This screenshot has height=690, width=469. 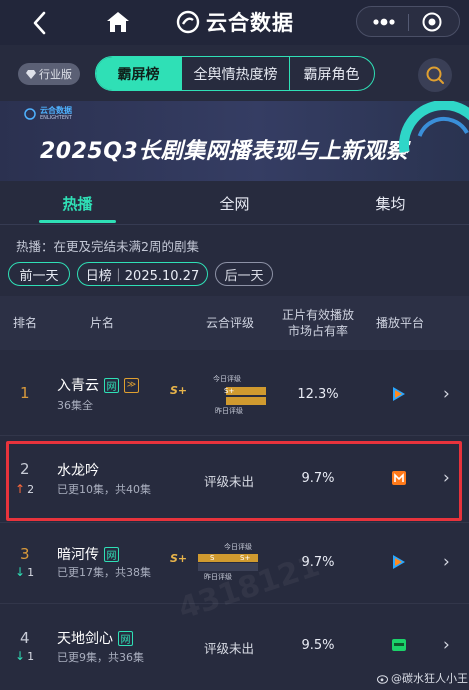 I want to click on extra-badge: ≫, so click(x=131, y=385).